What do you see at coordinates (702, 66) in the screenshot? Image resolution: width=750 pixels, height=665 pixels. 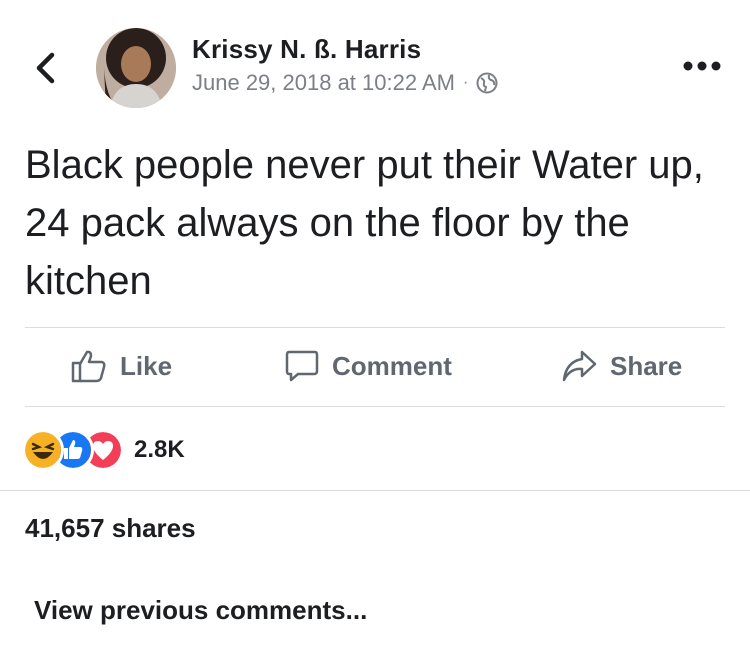 I see `more-options-icon` at bounding box center [702, 66].